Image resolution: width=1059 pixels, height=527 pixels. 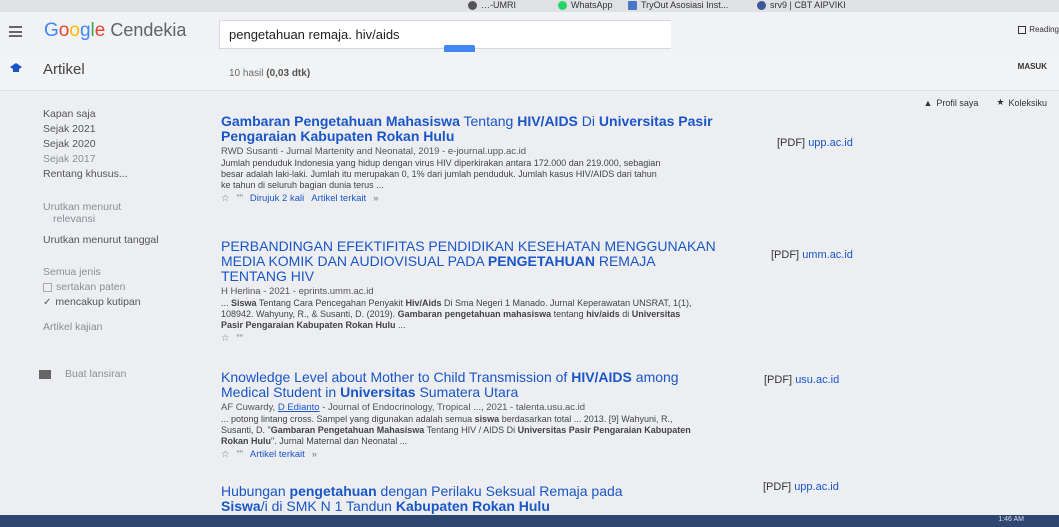 What do you see at coordinates (492, 5) in the screenshot?
I see `bookmark-item: …-UMRI` at bounding box center [492, 5].